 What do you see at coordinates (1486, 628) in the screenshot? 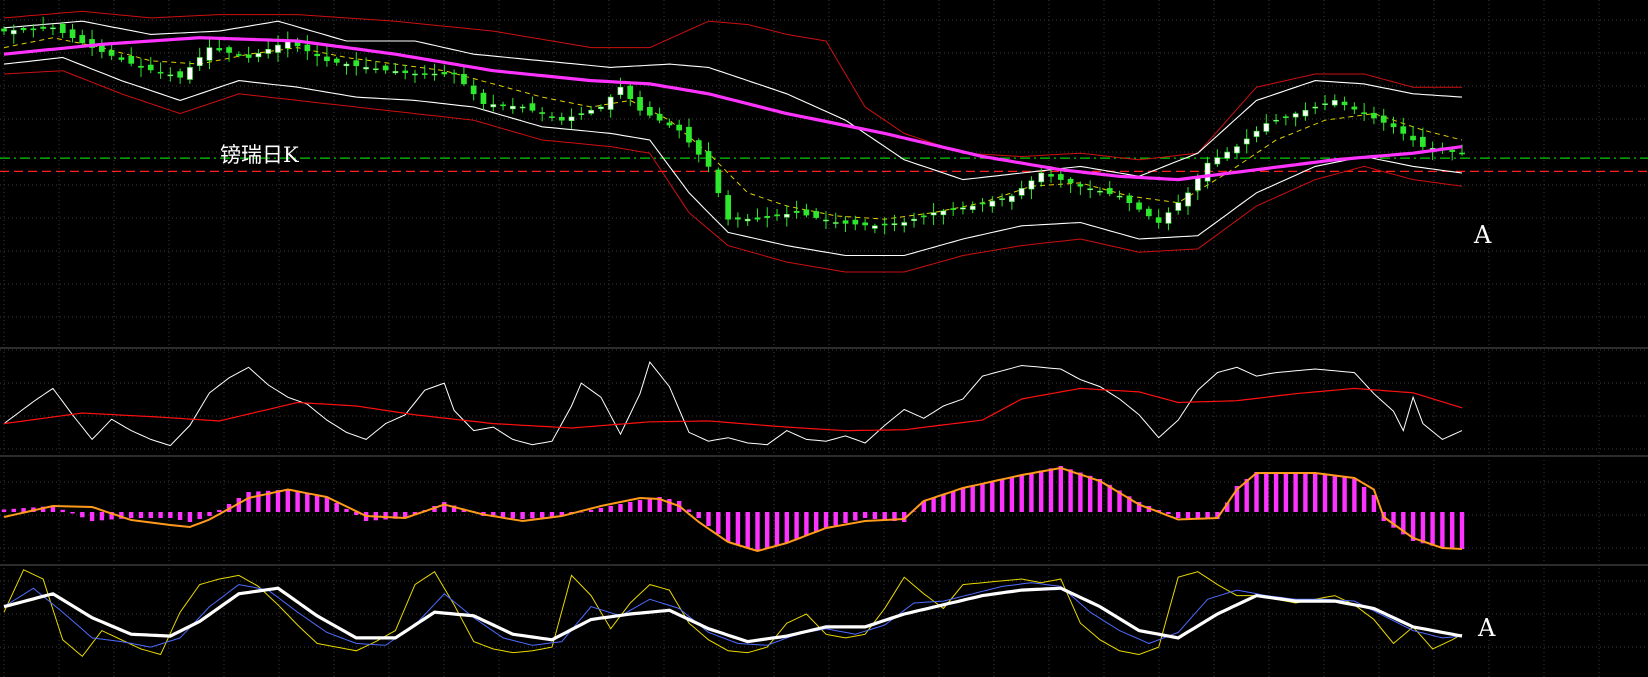
I see `marker-a-bottom: A` at bounding box center [1486, 628].